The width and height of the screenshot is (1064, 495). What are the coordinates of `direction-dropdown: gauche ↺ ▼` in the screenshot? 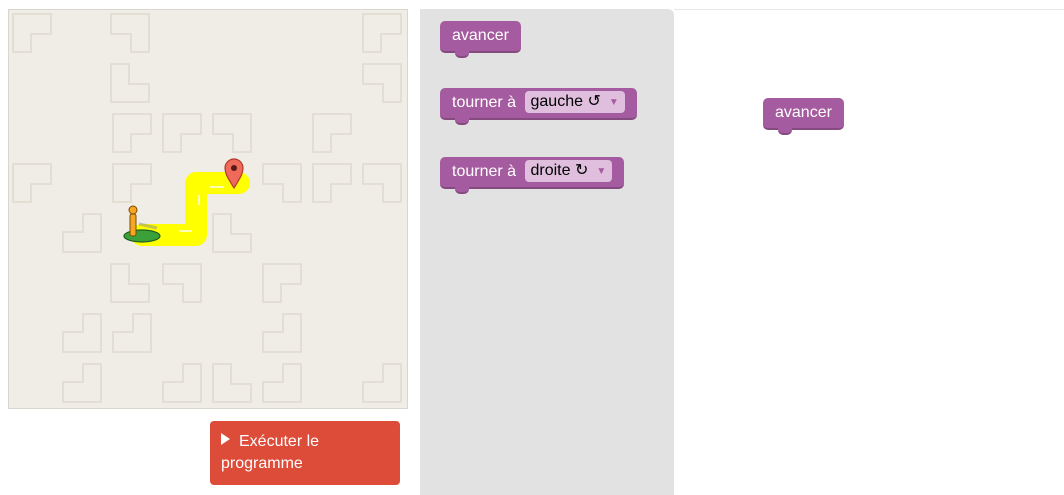 It's located at (574, 101).